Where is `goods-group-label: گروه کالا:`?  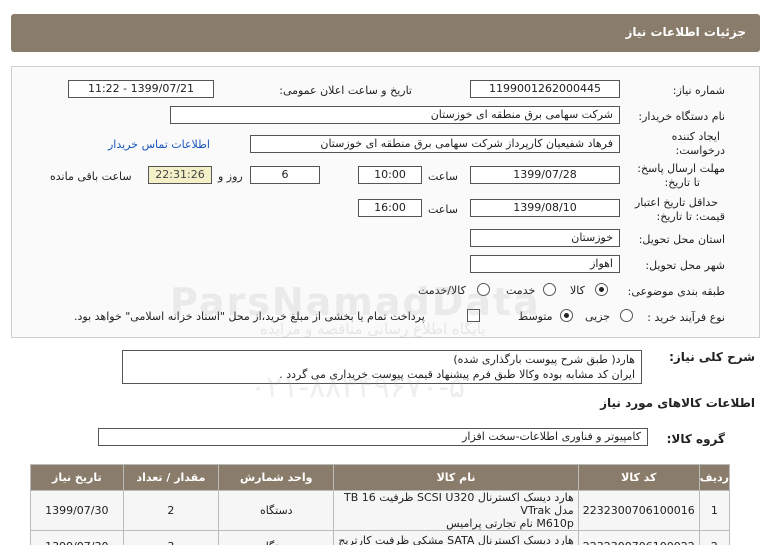
goods-group-label: گروه کالا: is located at coordinates (695, 439).